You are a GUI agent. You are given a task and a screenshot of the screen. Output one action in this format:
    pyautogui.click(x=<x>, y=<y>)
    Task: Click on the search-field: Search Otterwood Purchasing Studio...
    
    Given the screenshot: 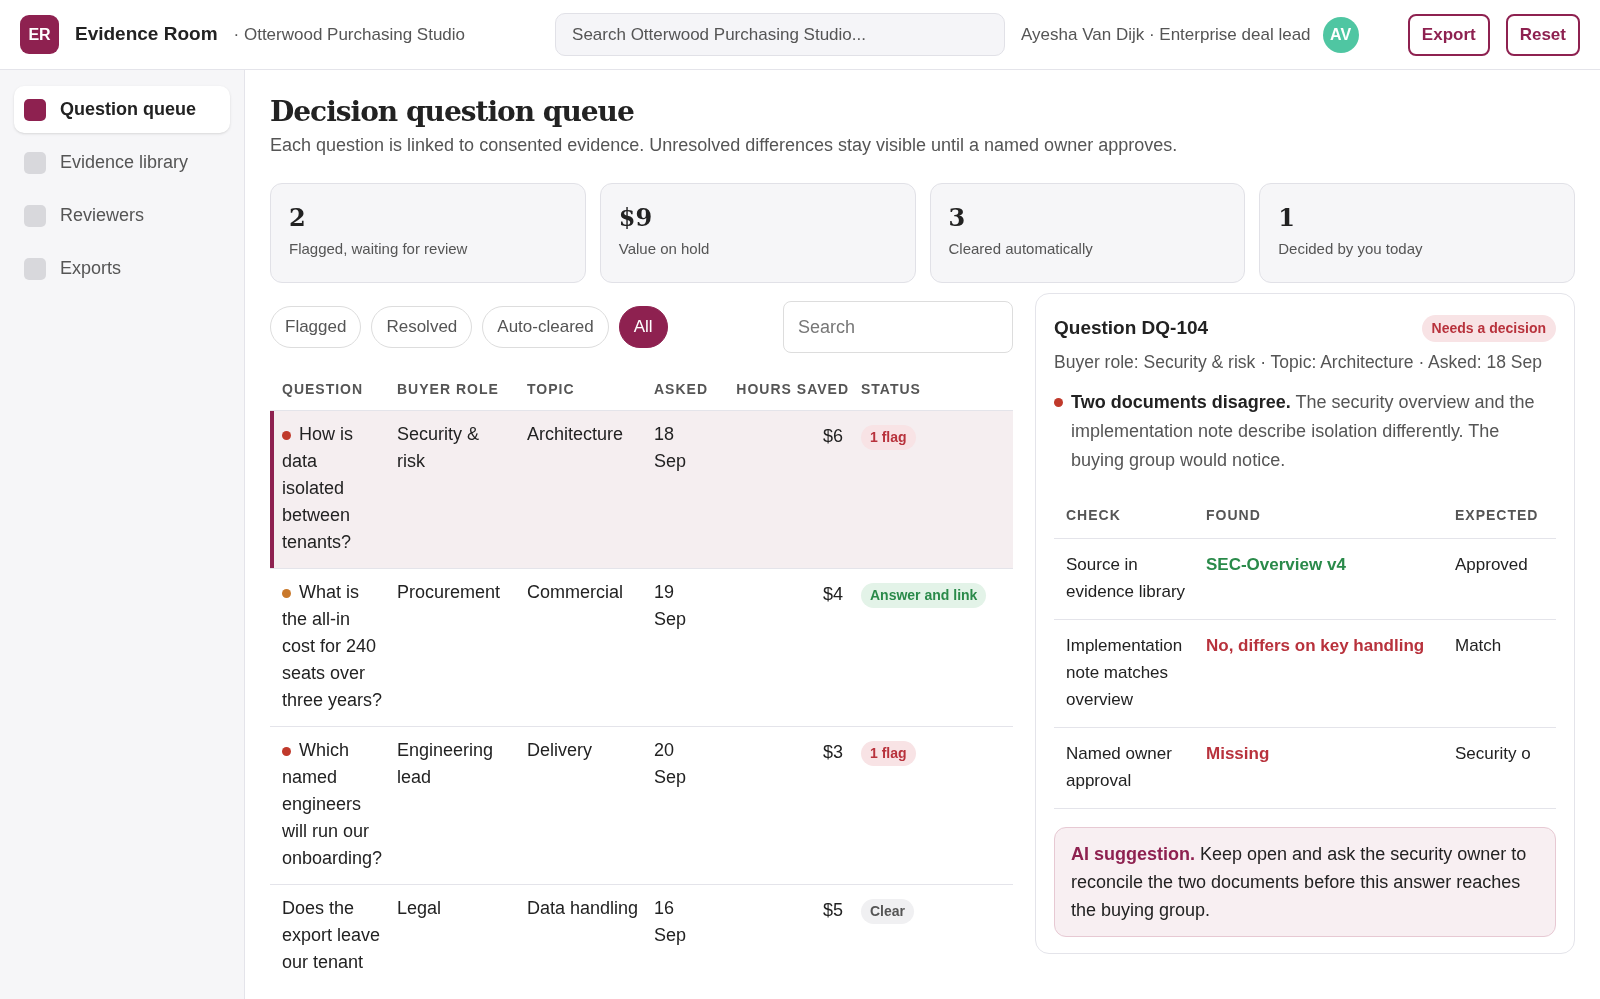 What is the action you would take?
    pyautogui.click(x=780, y=34)
    